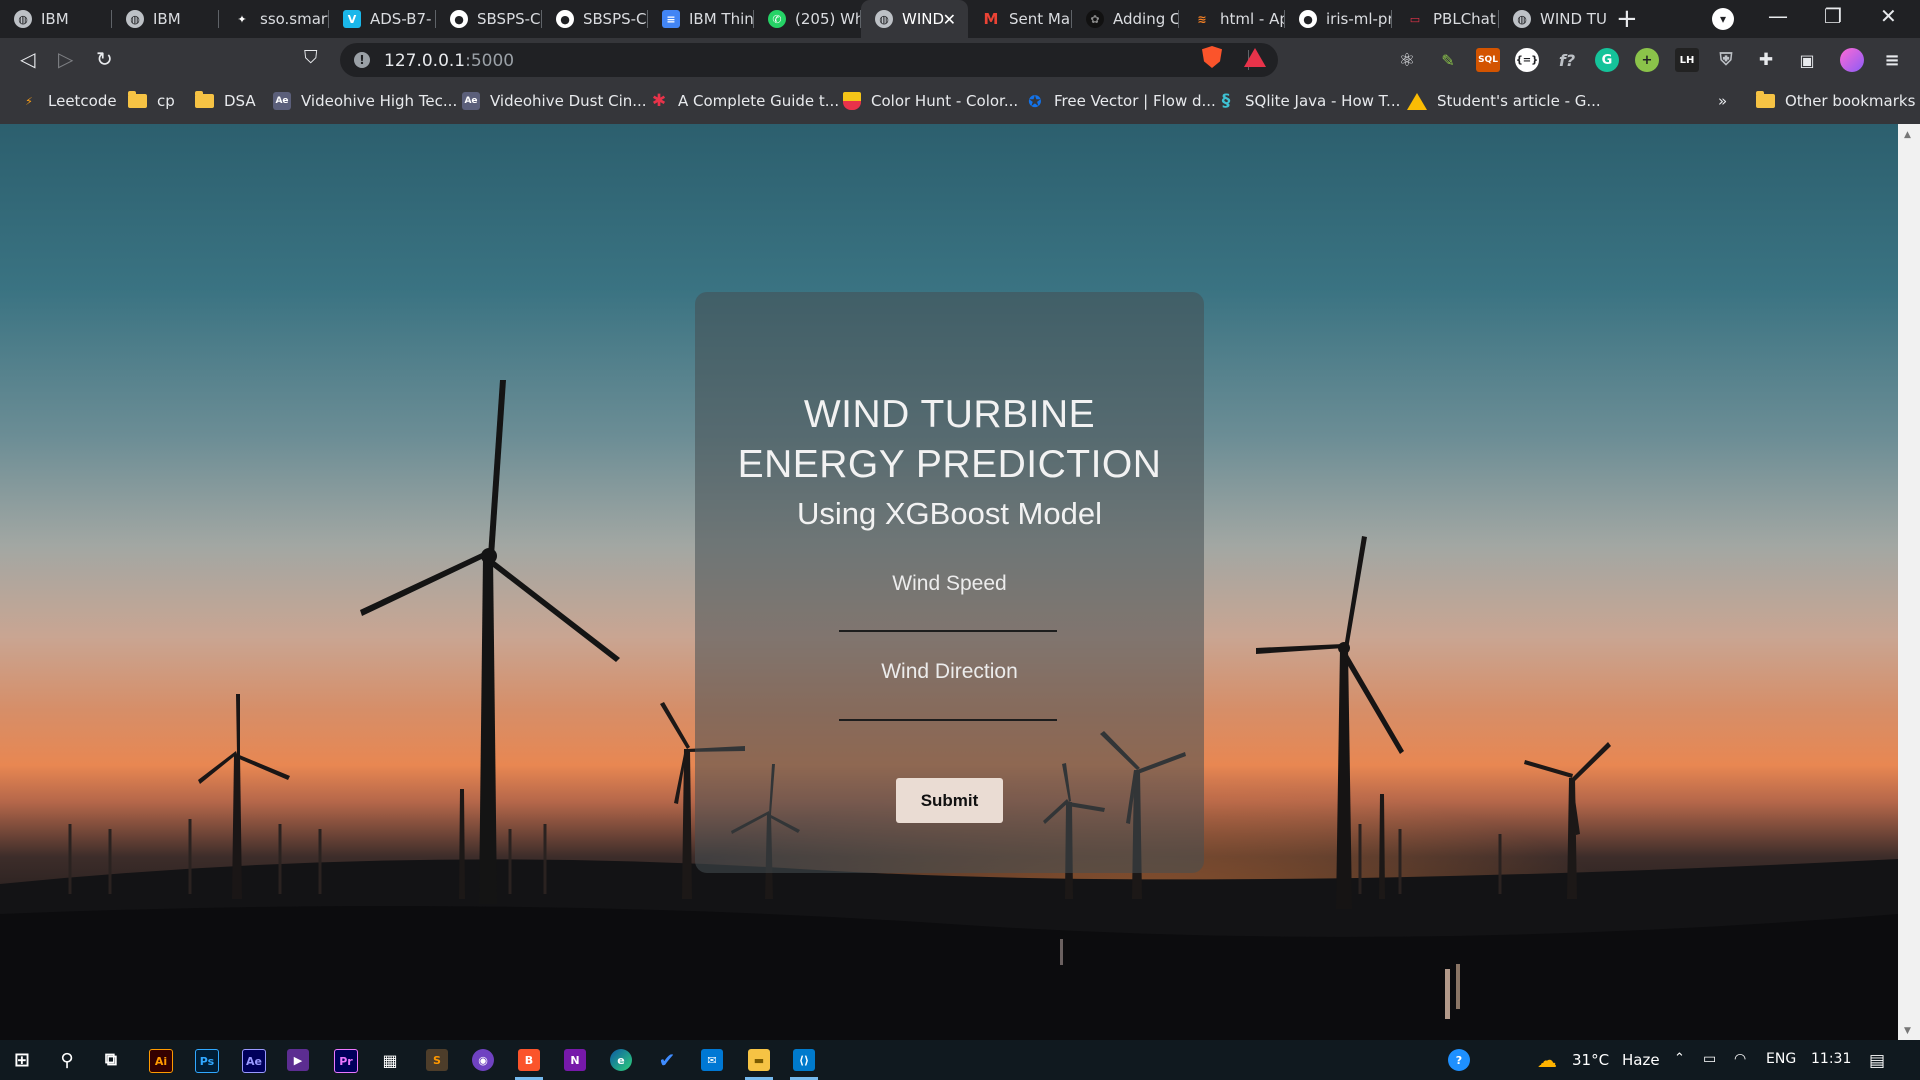  I want to click on calculator-icon: ▦, so click(390, 1060).